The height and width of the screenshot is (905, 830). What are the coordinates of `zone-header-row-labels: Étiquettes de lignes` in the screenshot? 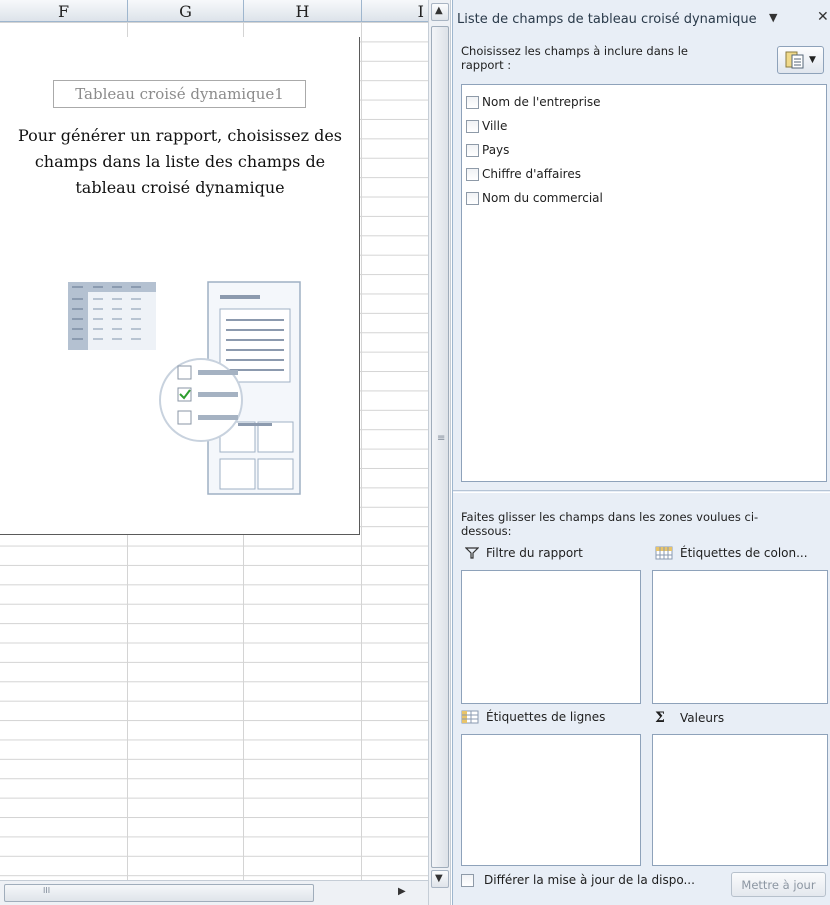 It's located at (533, 717).